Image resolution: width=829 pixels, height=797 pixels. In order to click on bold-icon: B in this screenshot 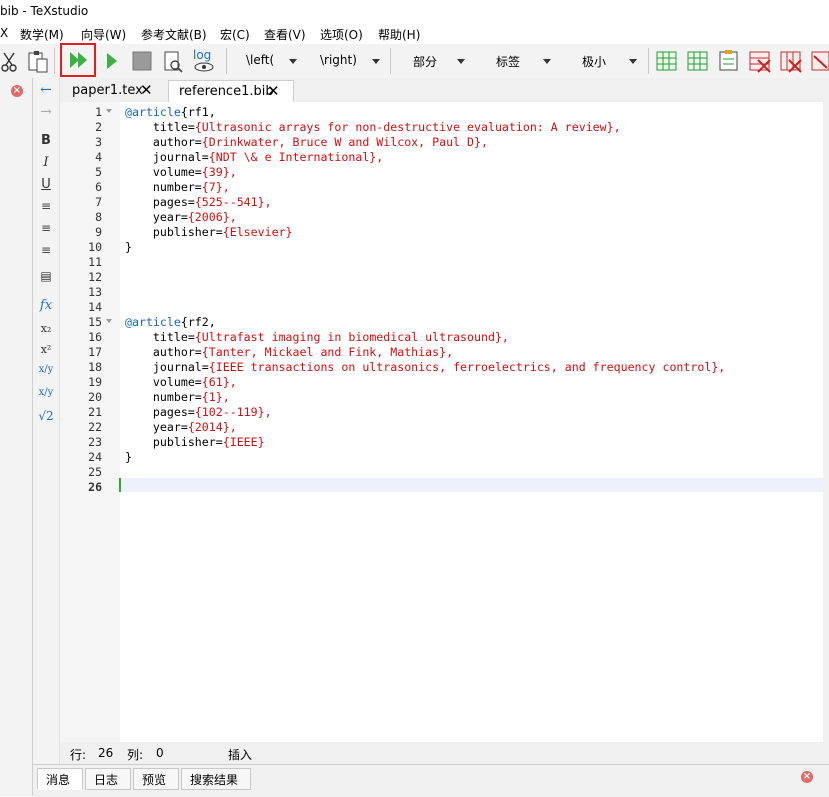, I will do `click(46, 140)`.